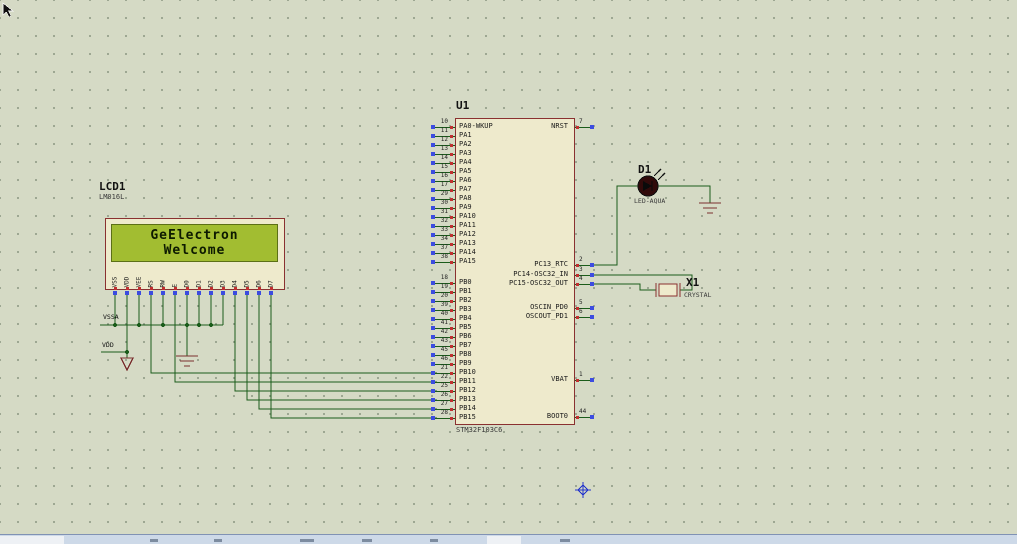 The width and height of the screenshot is (1017, 544). Describe the element at coordinates (583, 490) in the screenshot. I see `origin-marker-icon` at that location.